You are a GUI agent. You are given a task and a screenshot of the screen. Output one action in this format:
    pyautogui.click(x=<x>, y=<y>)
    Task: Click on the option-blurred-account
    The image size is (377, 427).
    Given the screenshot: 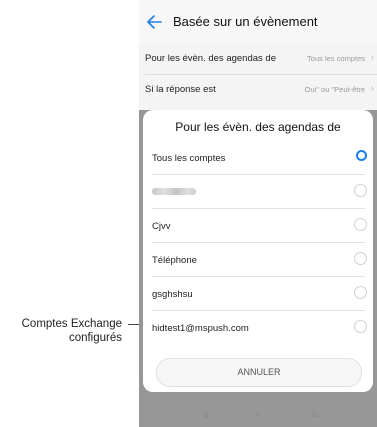 What is the action you would take?
    pyautogui.click(x=258, y=192)
    